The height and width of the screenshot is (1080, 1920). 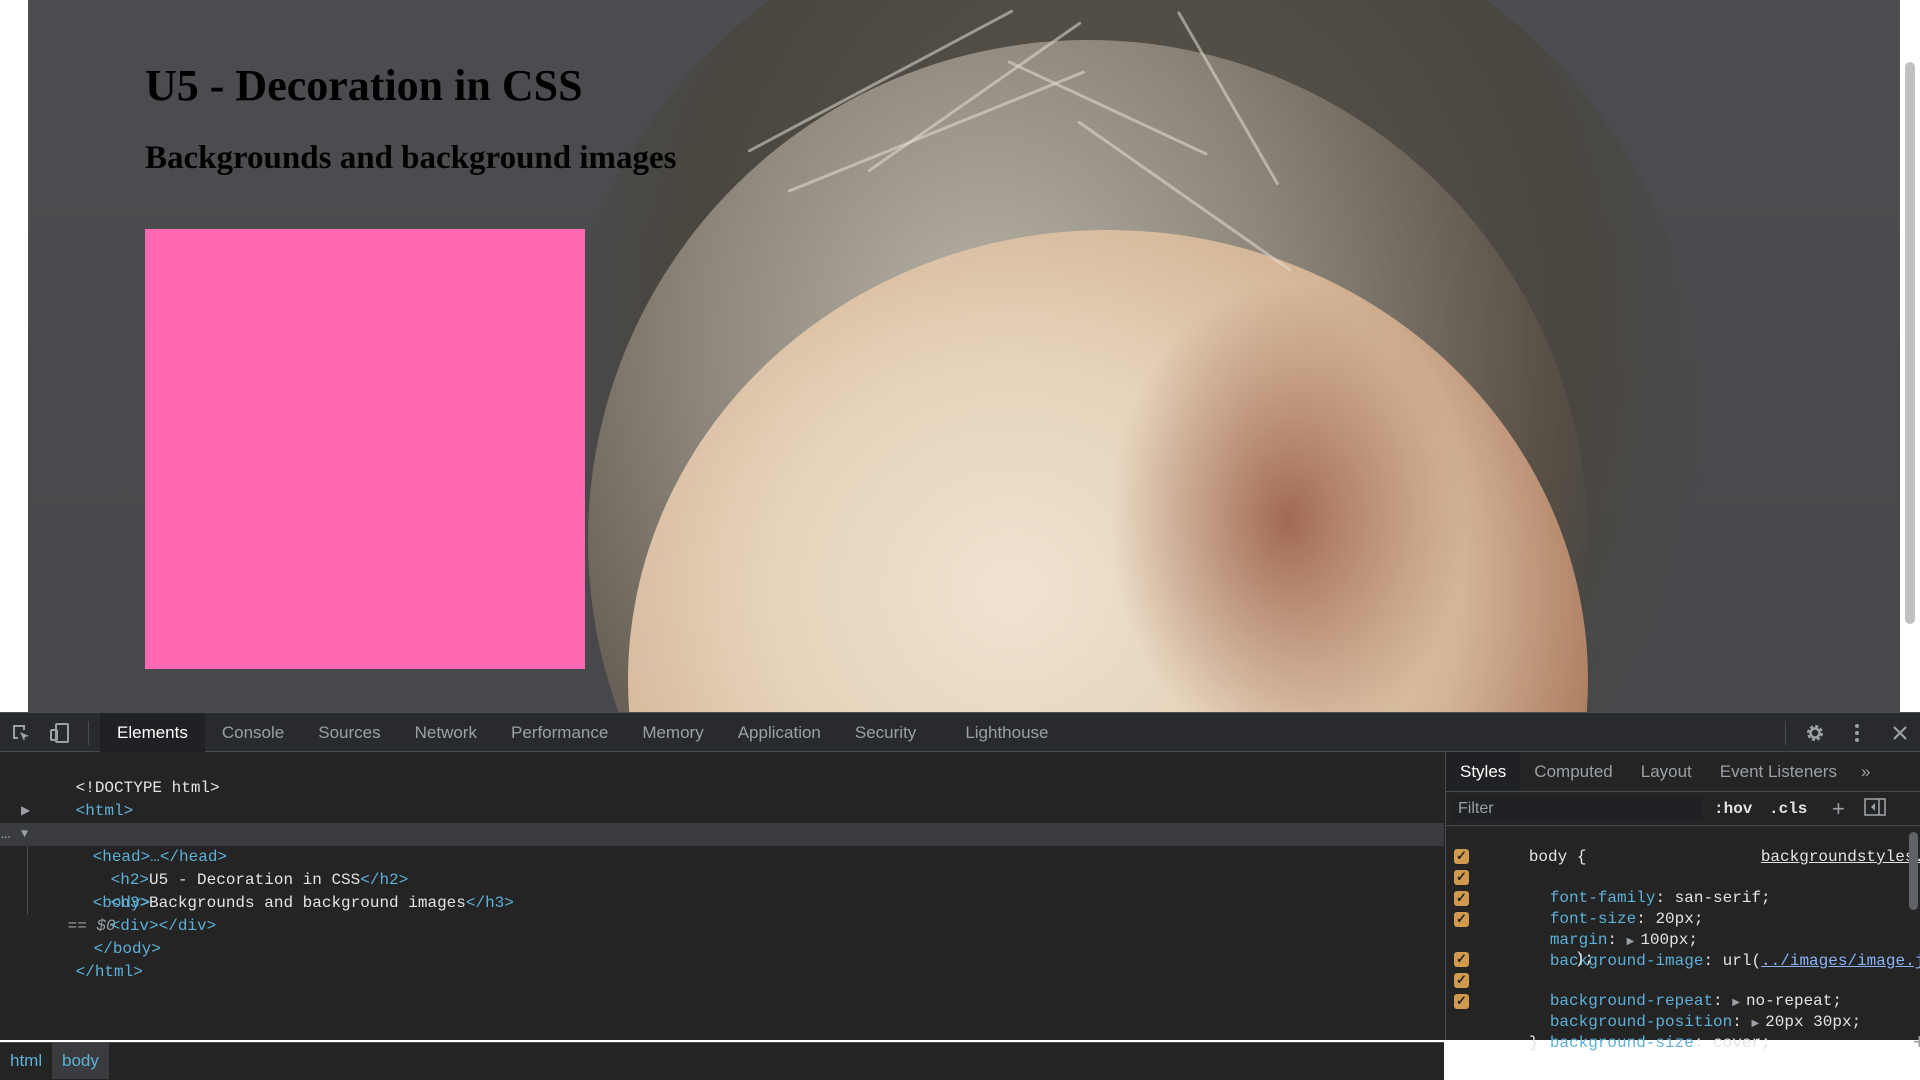 I want to click on declaration-background-size: ✓ background-size: cover;, so click(x=1681, y=1021).